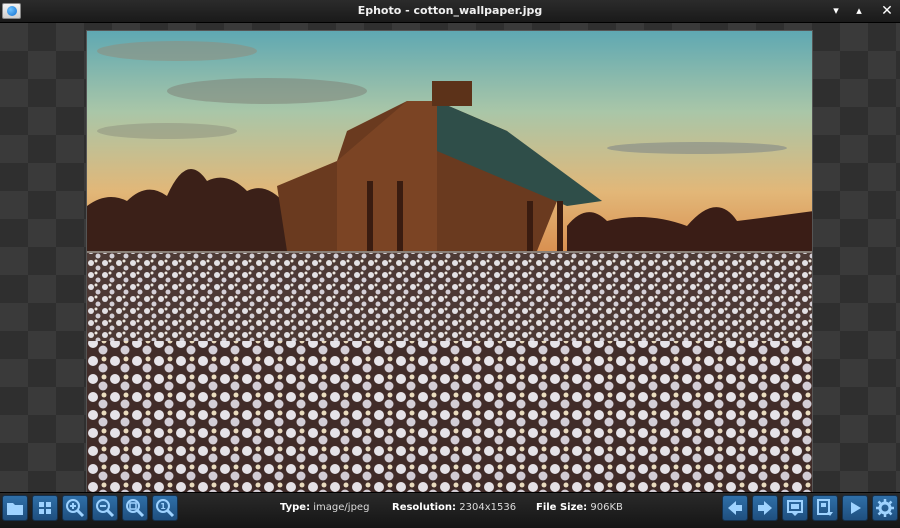 Image resolution: width=900 pixels, height=528 pixels. I want to click on file-size-value: 906KB, so click(606, 507).